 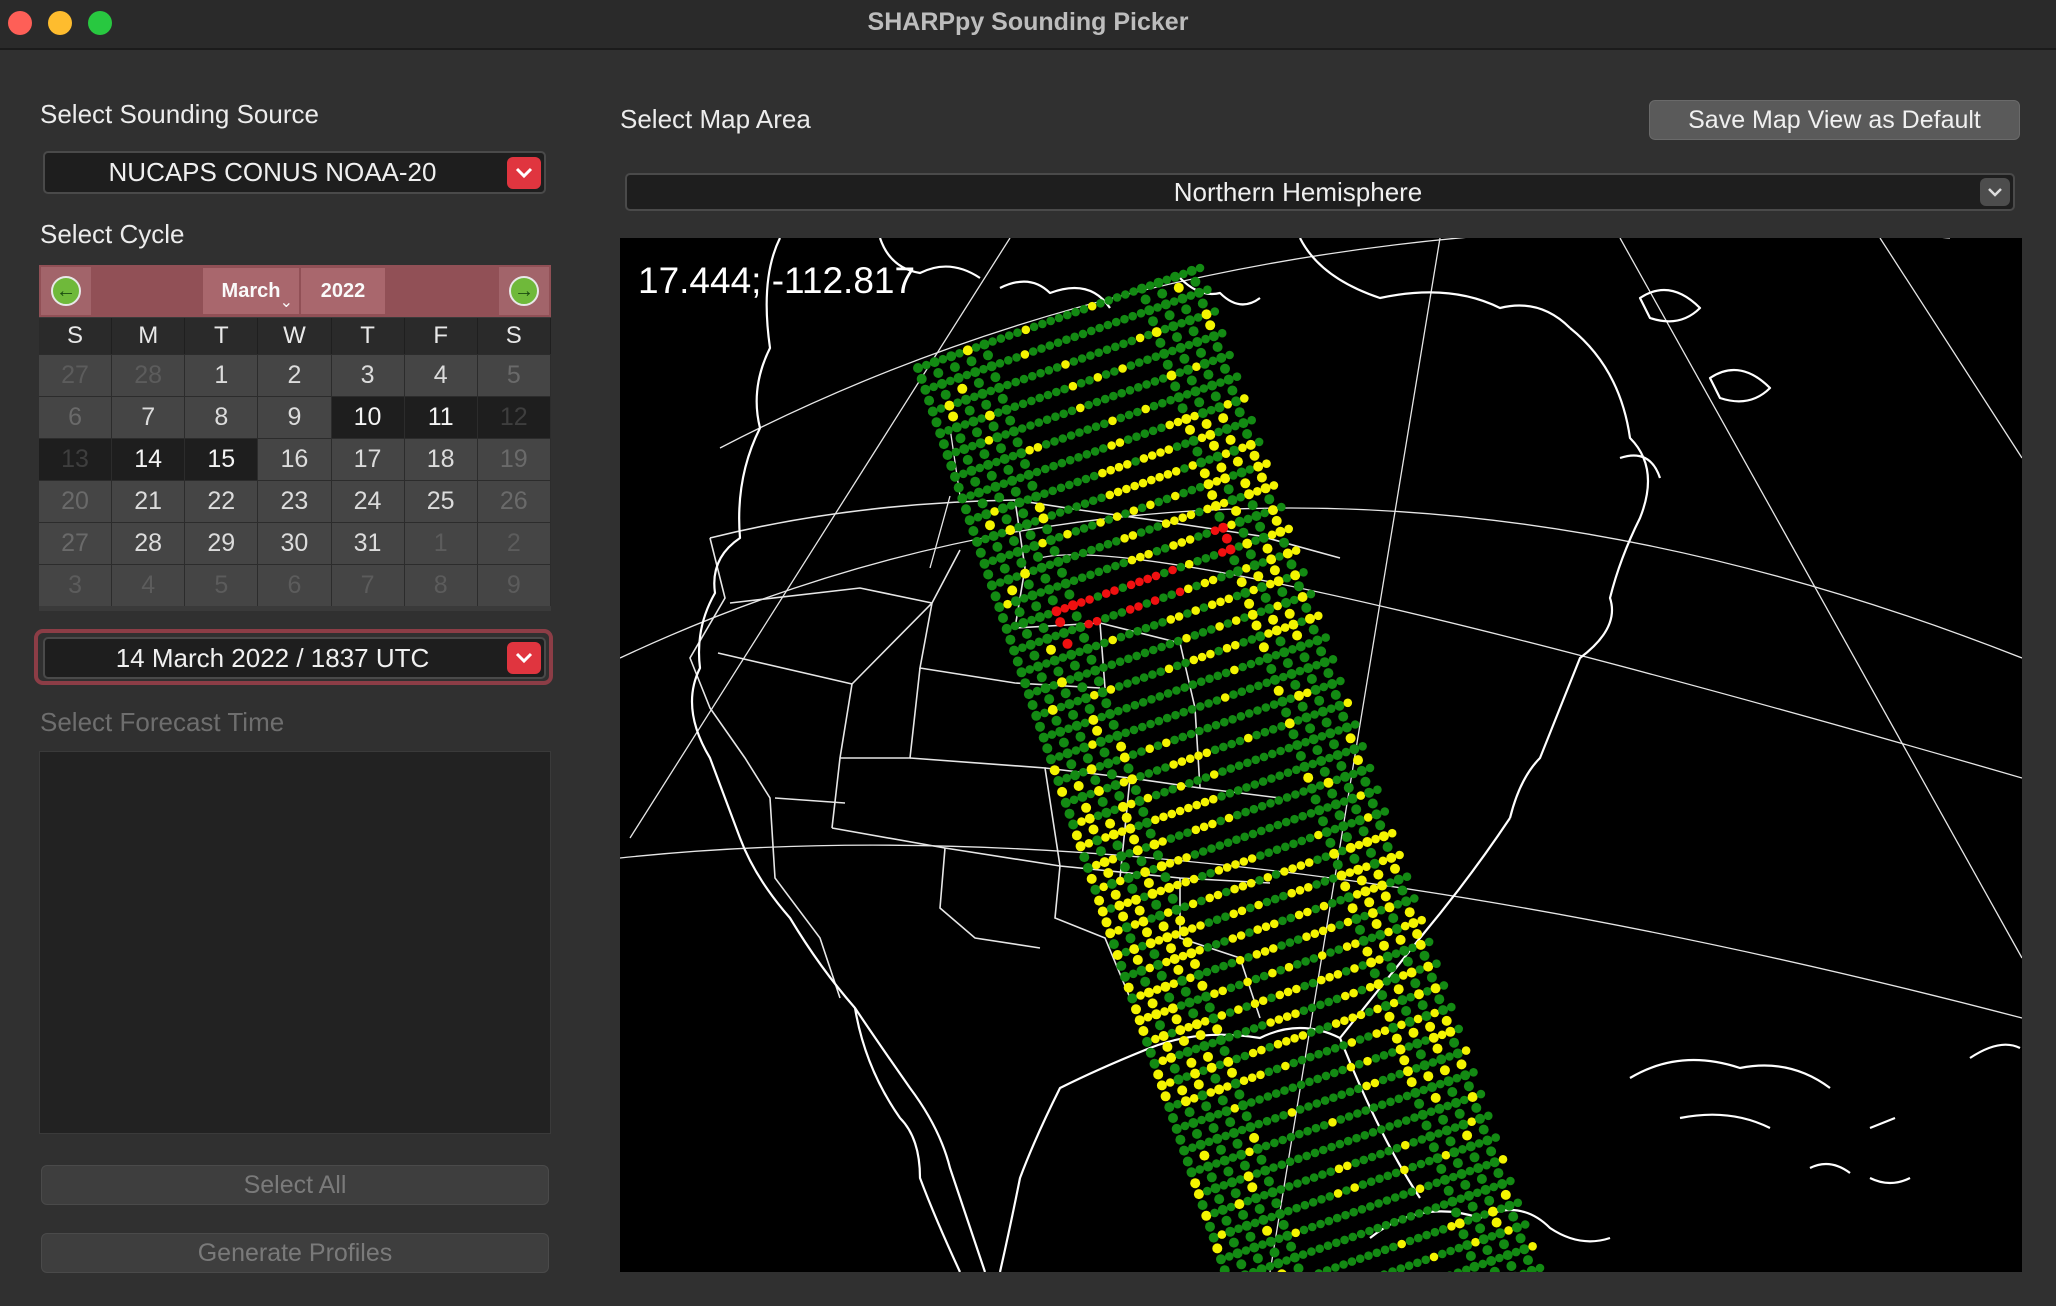 I want to click on source-dropdown: NUCAPS CONUS NOAA-20, so click(x=294, y=172).